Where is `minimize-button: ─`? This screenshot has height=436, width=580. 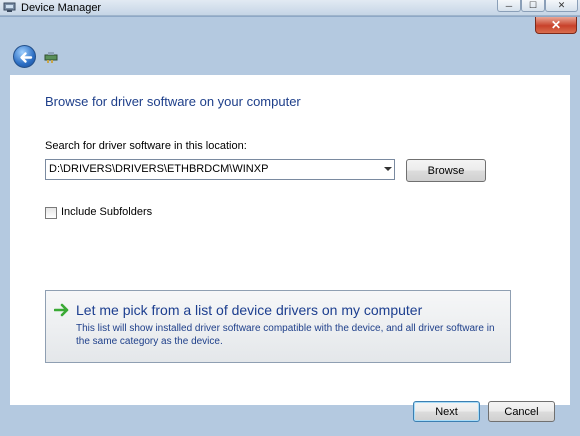 minimize-button: ─ is located at coordinates (509, 6).